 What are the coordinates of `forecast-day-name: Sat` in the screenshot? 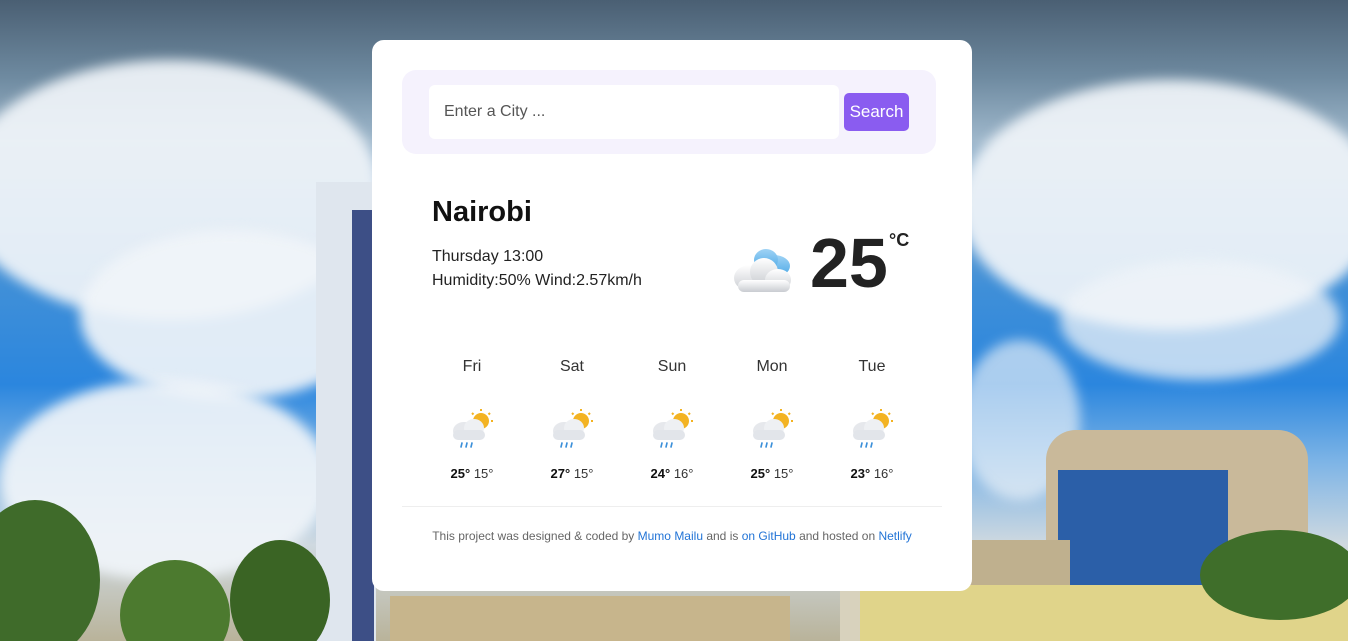 It's located at (571, 366).